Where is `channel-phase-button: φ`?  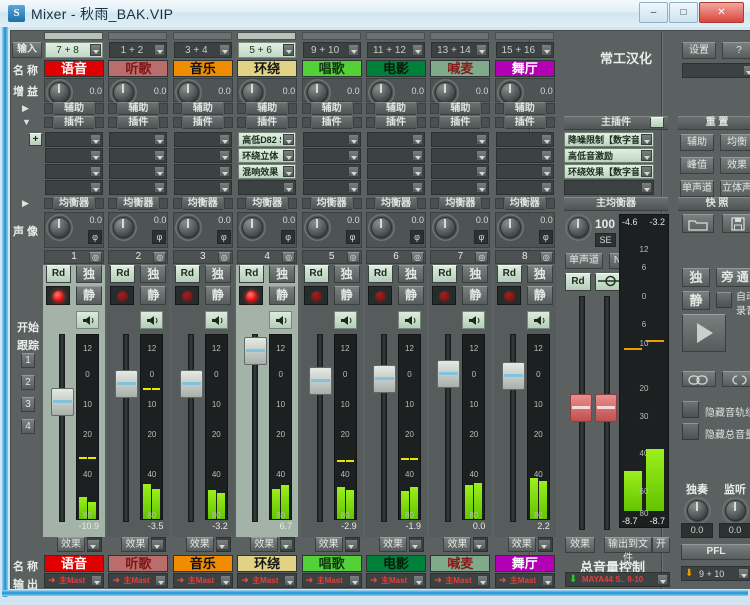 channel-phase-button: φ is located at coordinates (545, 237).